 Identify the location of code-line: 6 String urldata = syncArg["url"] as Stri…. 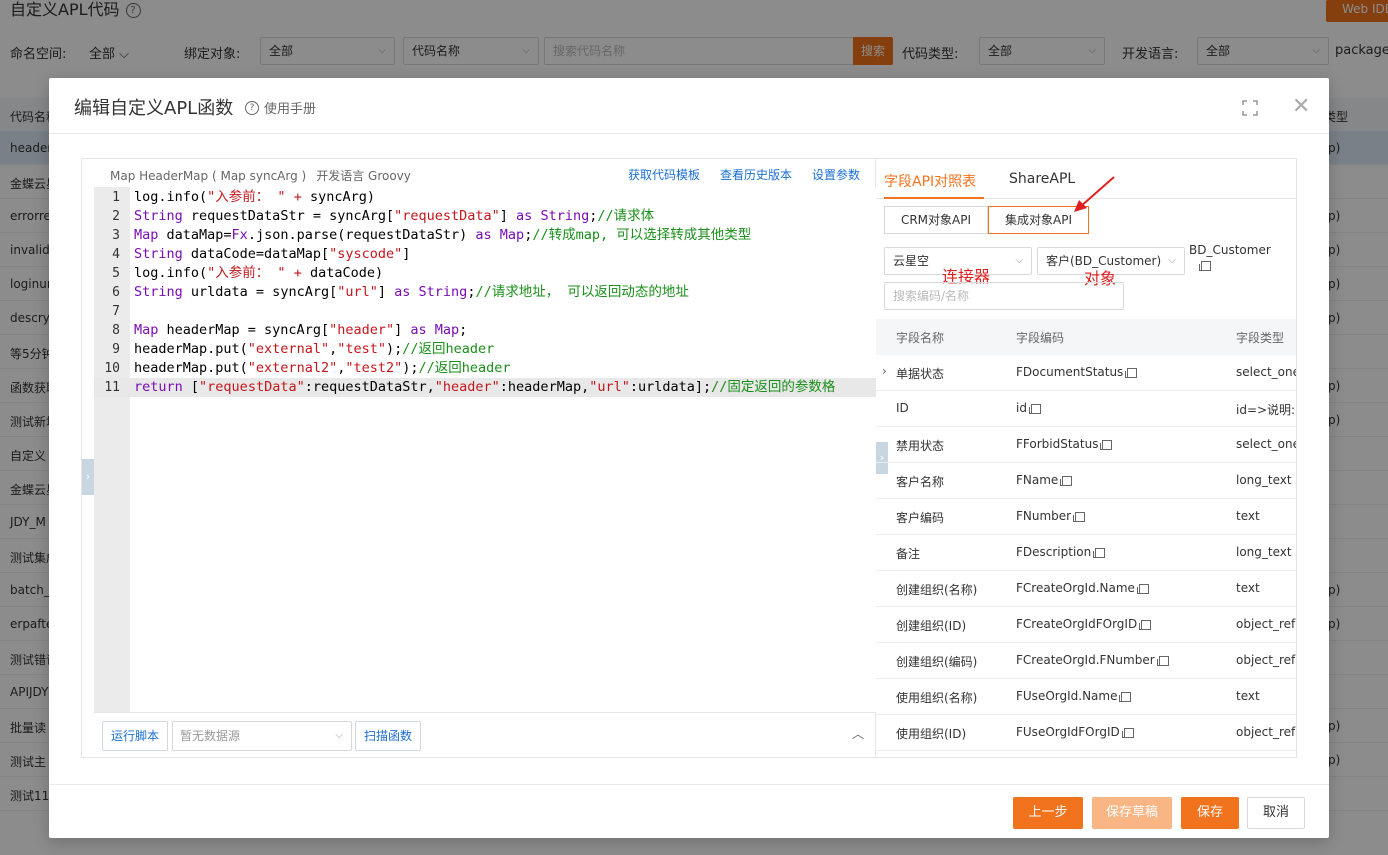
(485, 292).